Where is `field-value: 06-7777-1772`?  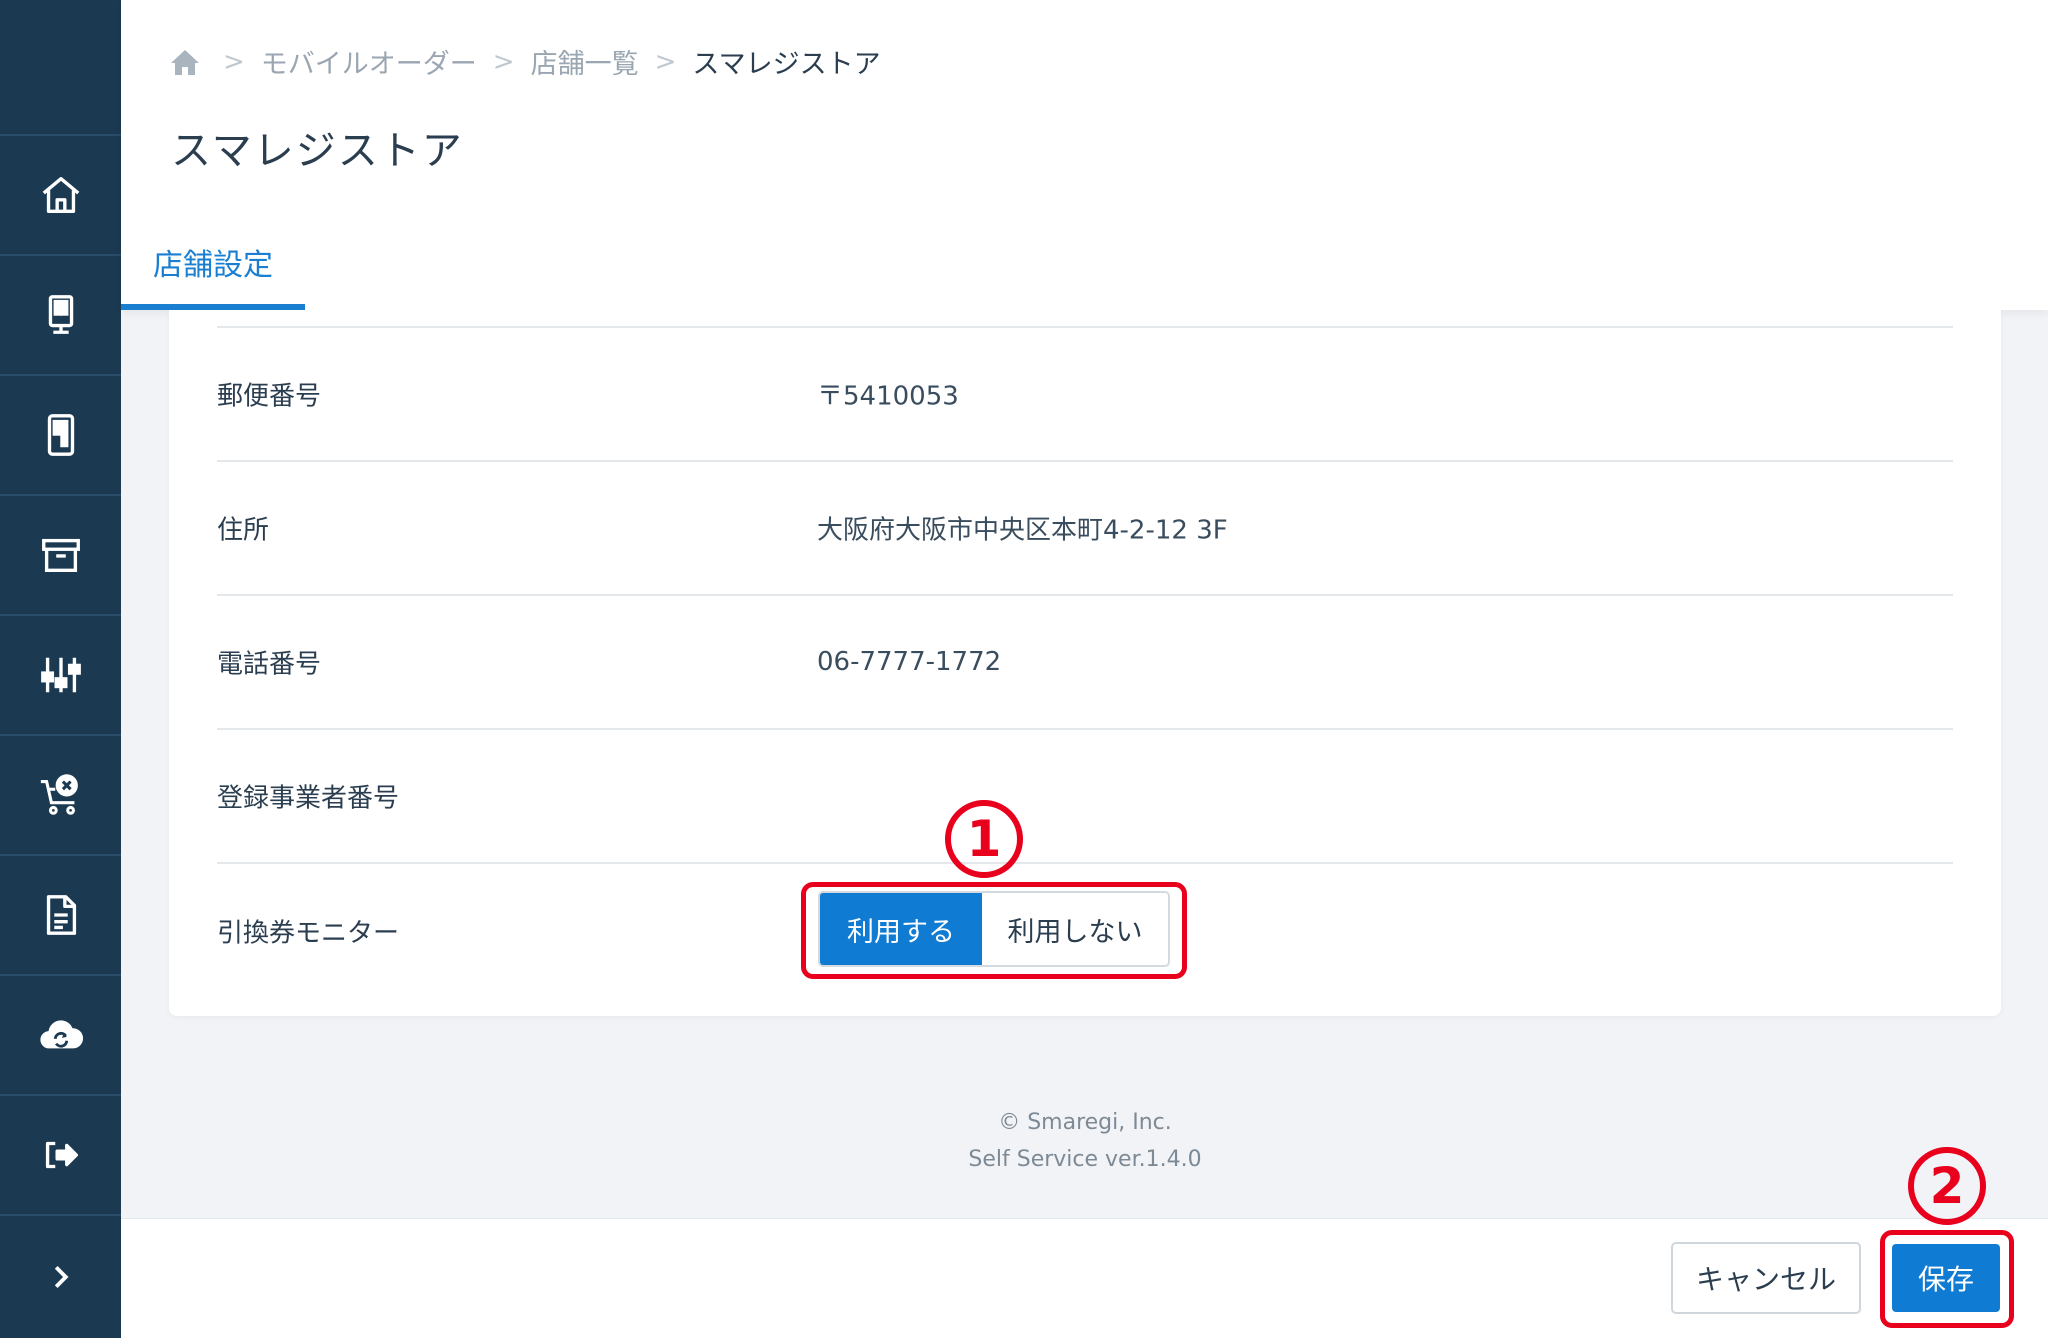
field-value: 06-7777-1772 is located at coordinates (909, 662).